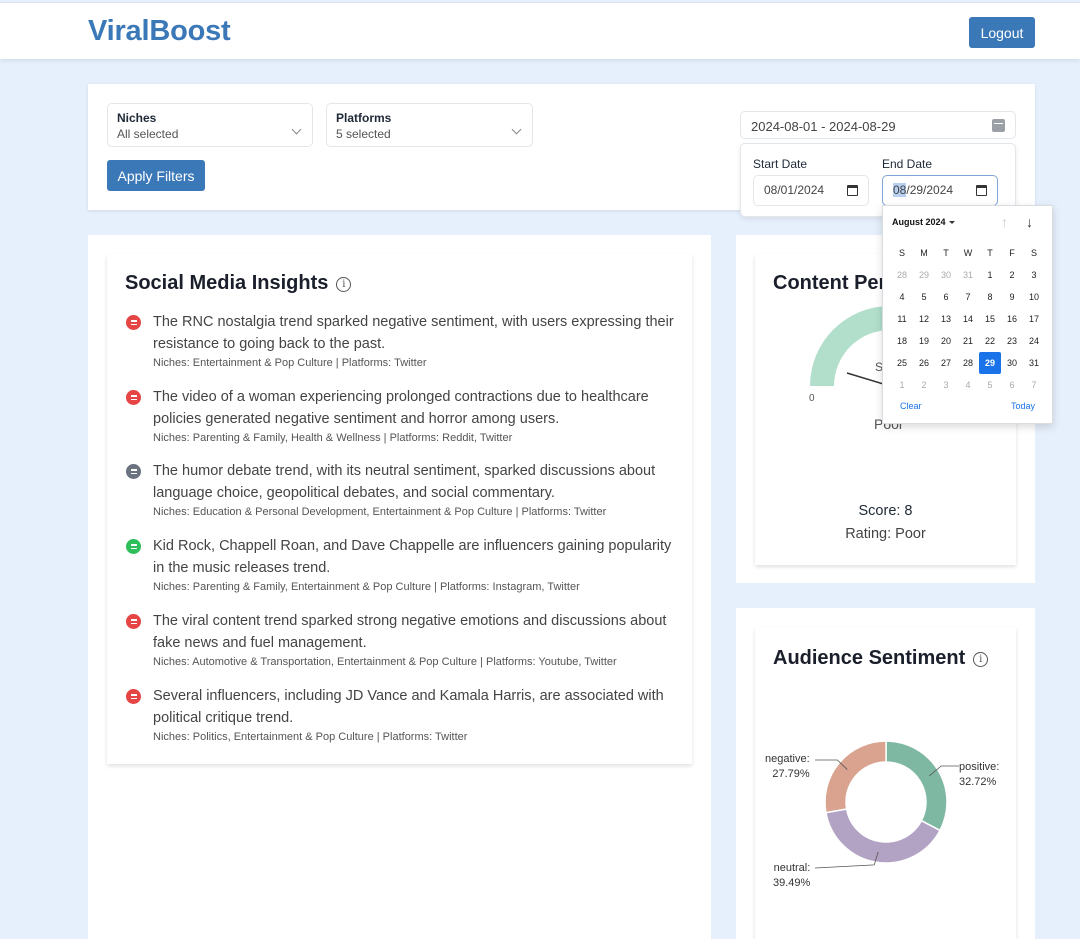  What do you see at coordinates (978, 767) in the screenshot?
I see `slice-name: positive` at bounding box center [978, 767].